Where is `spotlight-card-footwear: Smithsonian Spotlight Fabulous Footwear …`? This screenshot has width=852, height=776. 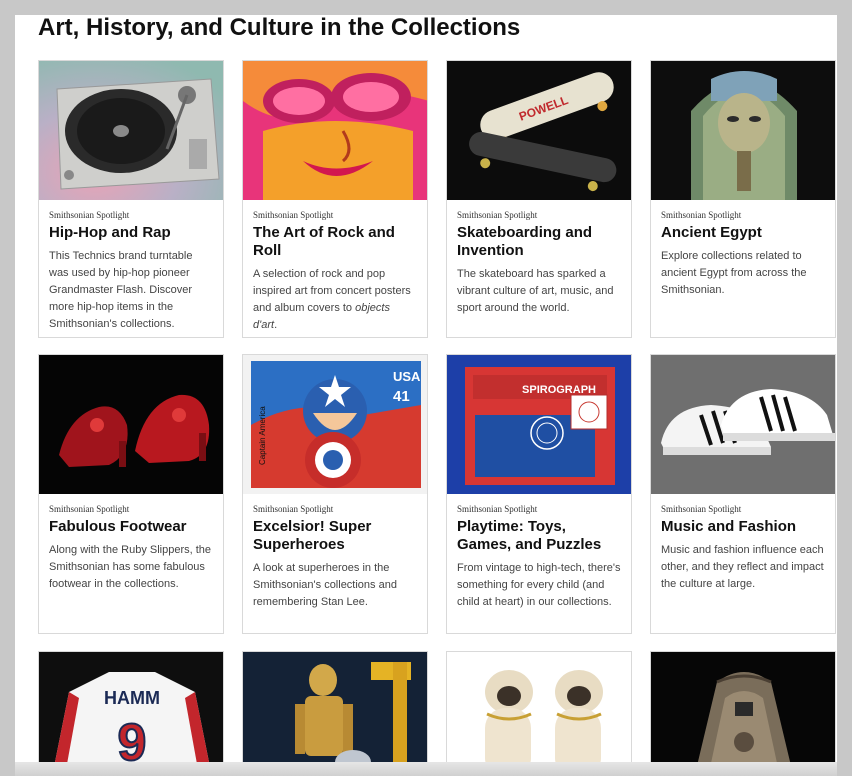 spotlight-card-footwear: Smithsonian Spotlight Fabulous Footwear … is located at coordinates (131, 494).